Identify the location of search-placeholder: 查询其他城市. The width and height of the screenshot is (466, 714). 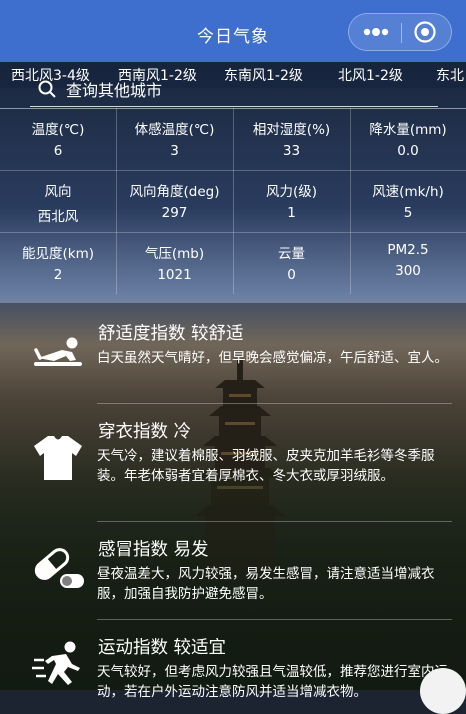
(114, 90).